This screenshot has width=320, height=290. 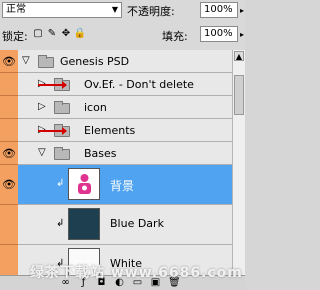 I want to click on lock-position-icon: ✥, so click(x=66, y=33).